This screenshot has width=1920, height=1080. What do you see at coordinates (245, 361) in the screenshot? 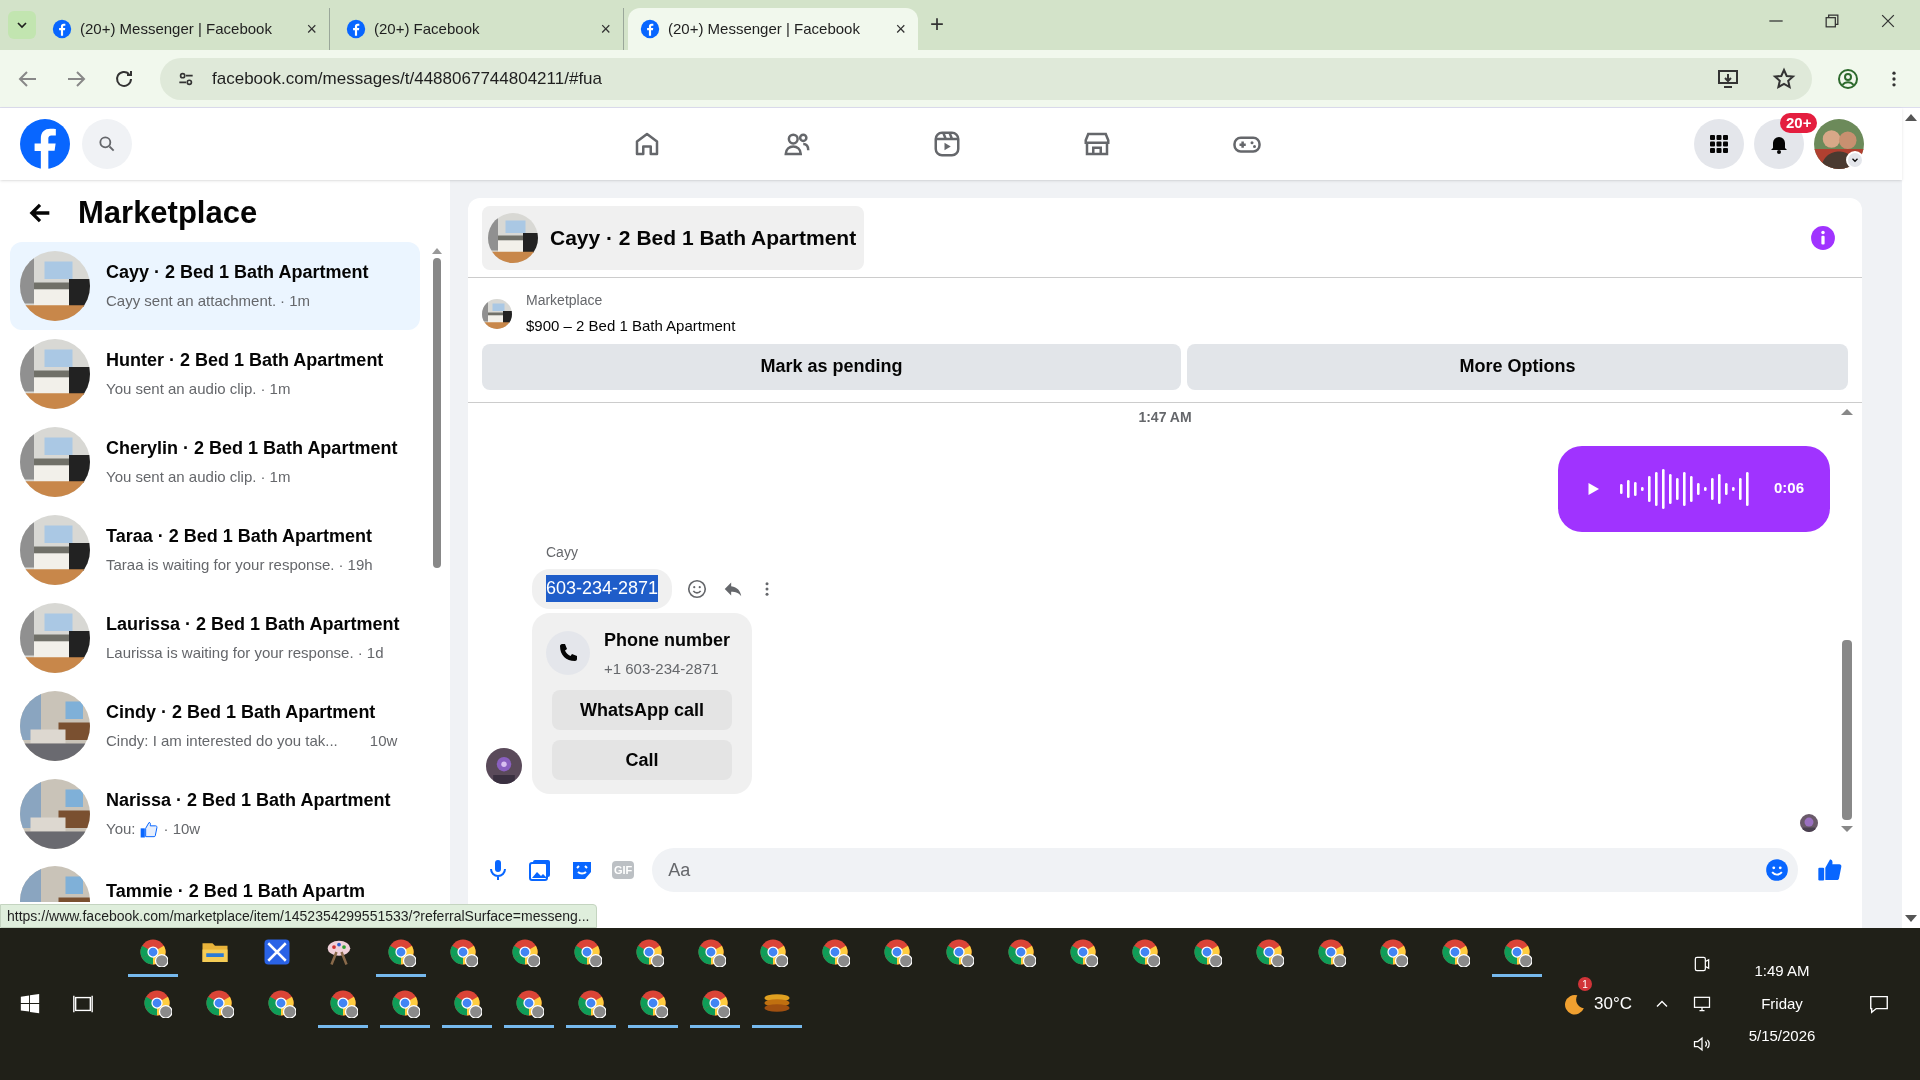
I see `conversation-title: Hunter · 2 Bed 1 Bath Apartment` at bounding box center [245, 361].